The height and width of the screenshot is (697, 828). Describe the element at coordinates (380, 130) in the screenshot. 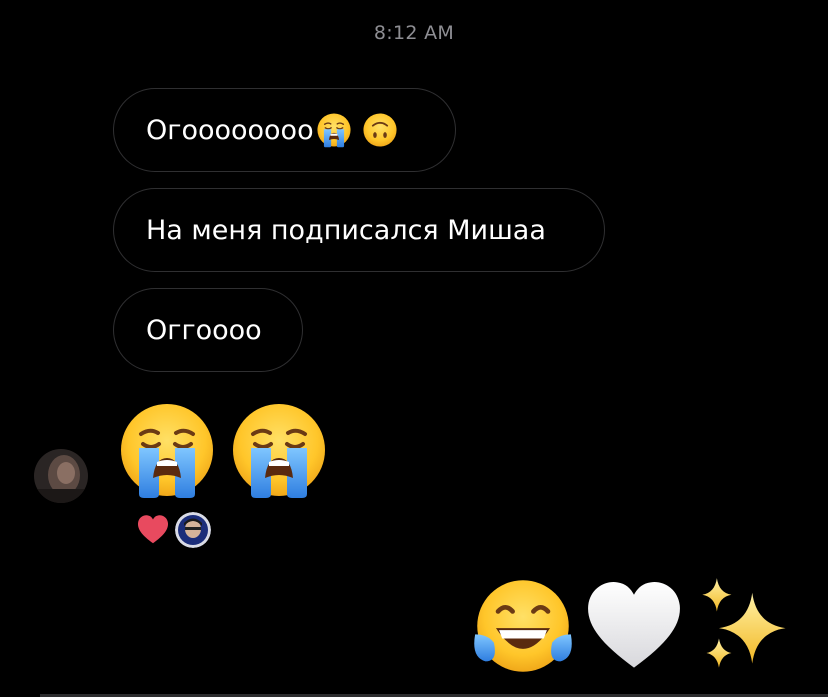

I see `upside-down-face-icon` at that location.